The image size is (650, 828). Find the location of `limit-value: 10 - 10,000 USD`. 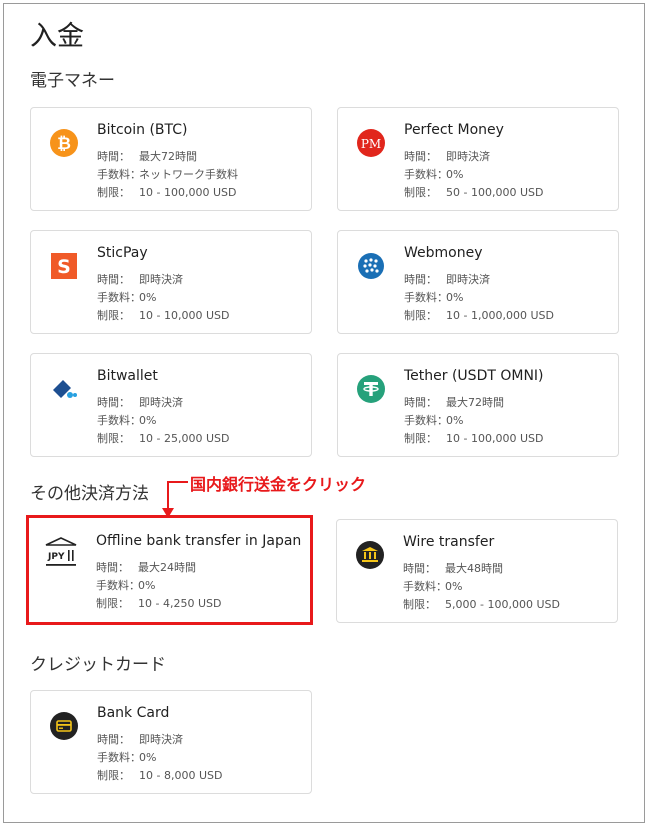

limit-value: 10 - 10,000 USD is located at coordinates (184, 315).